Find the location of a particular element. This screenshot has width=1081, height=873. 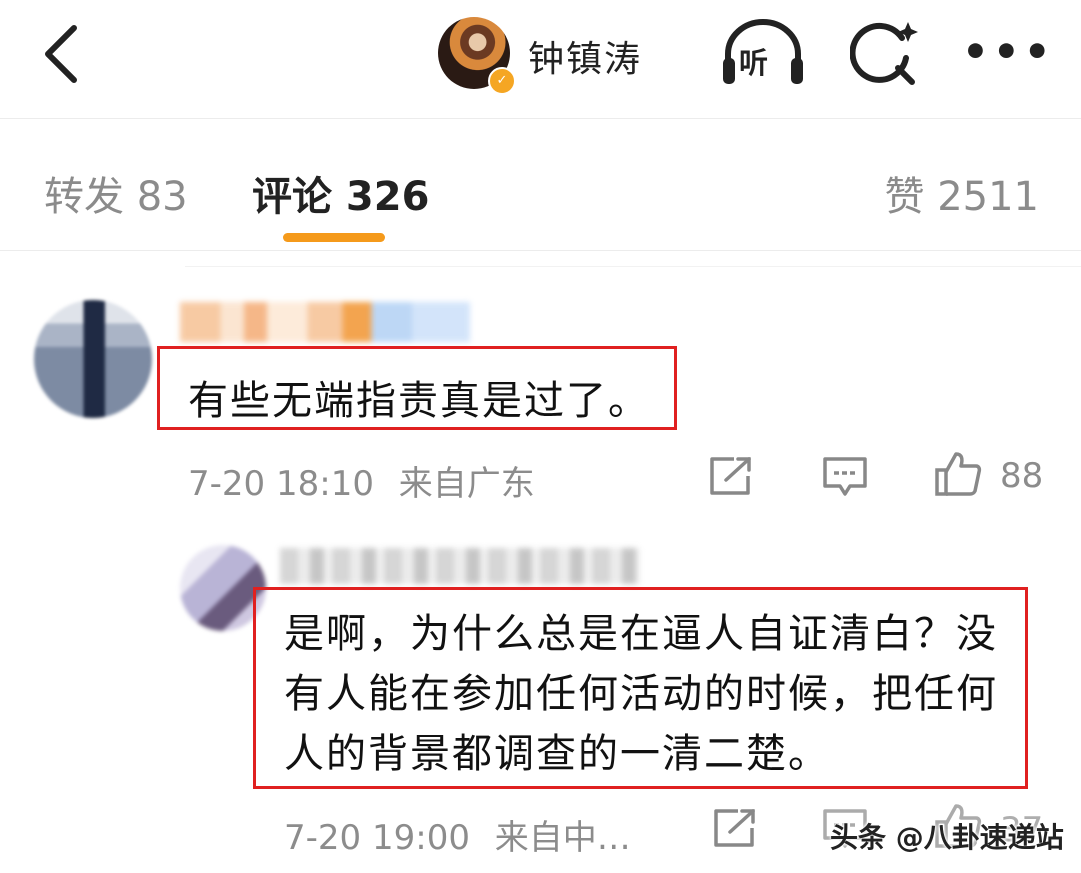

tab-comment: 评论 326 is located at coordinates (340, 193).